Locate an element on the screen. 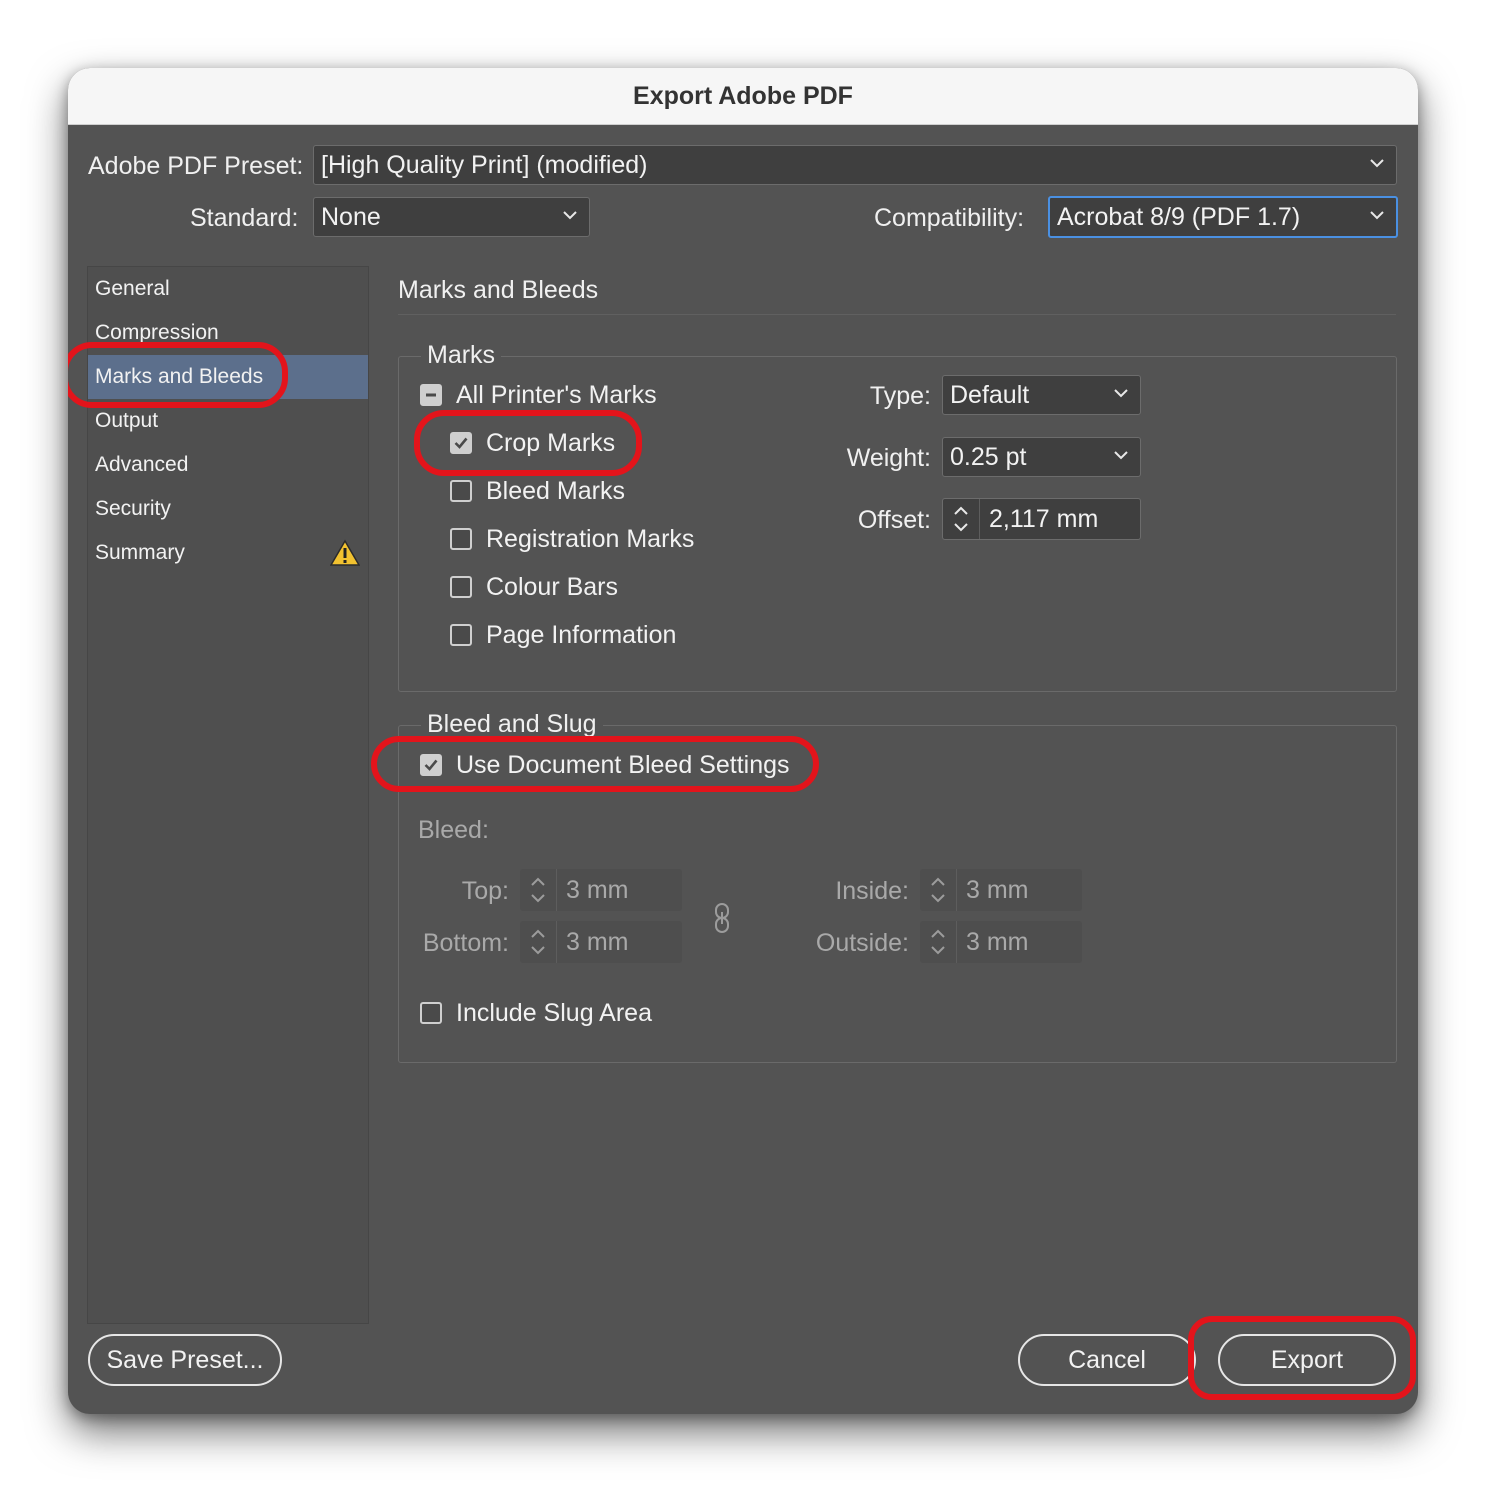 Image resolution: width=1487 pixels, height=1491 pixels. sidebar-item-label: Output is located at coordinates (127, 420).